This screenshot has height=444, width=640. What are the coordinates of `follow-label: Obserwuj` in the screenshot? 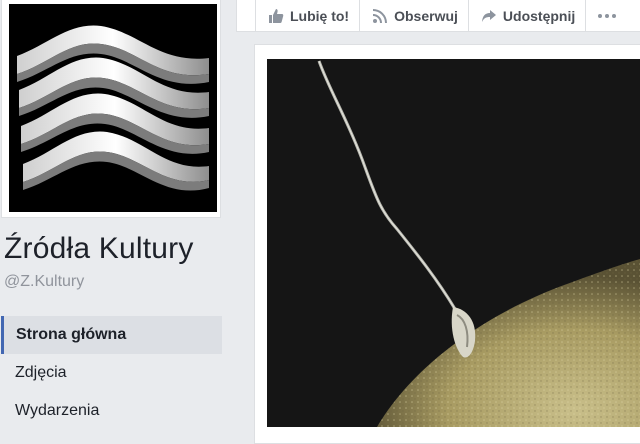 It's located at (426, 16).